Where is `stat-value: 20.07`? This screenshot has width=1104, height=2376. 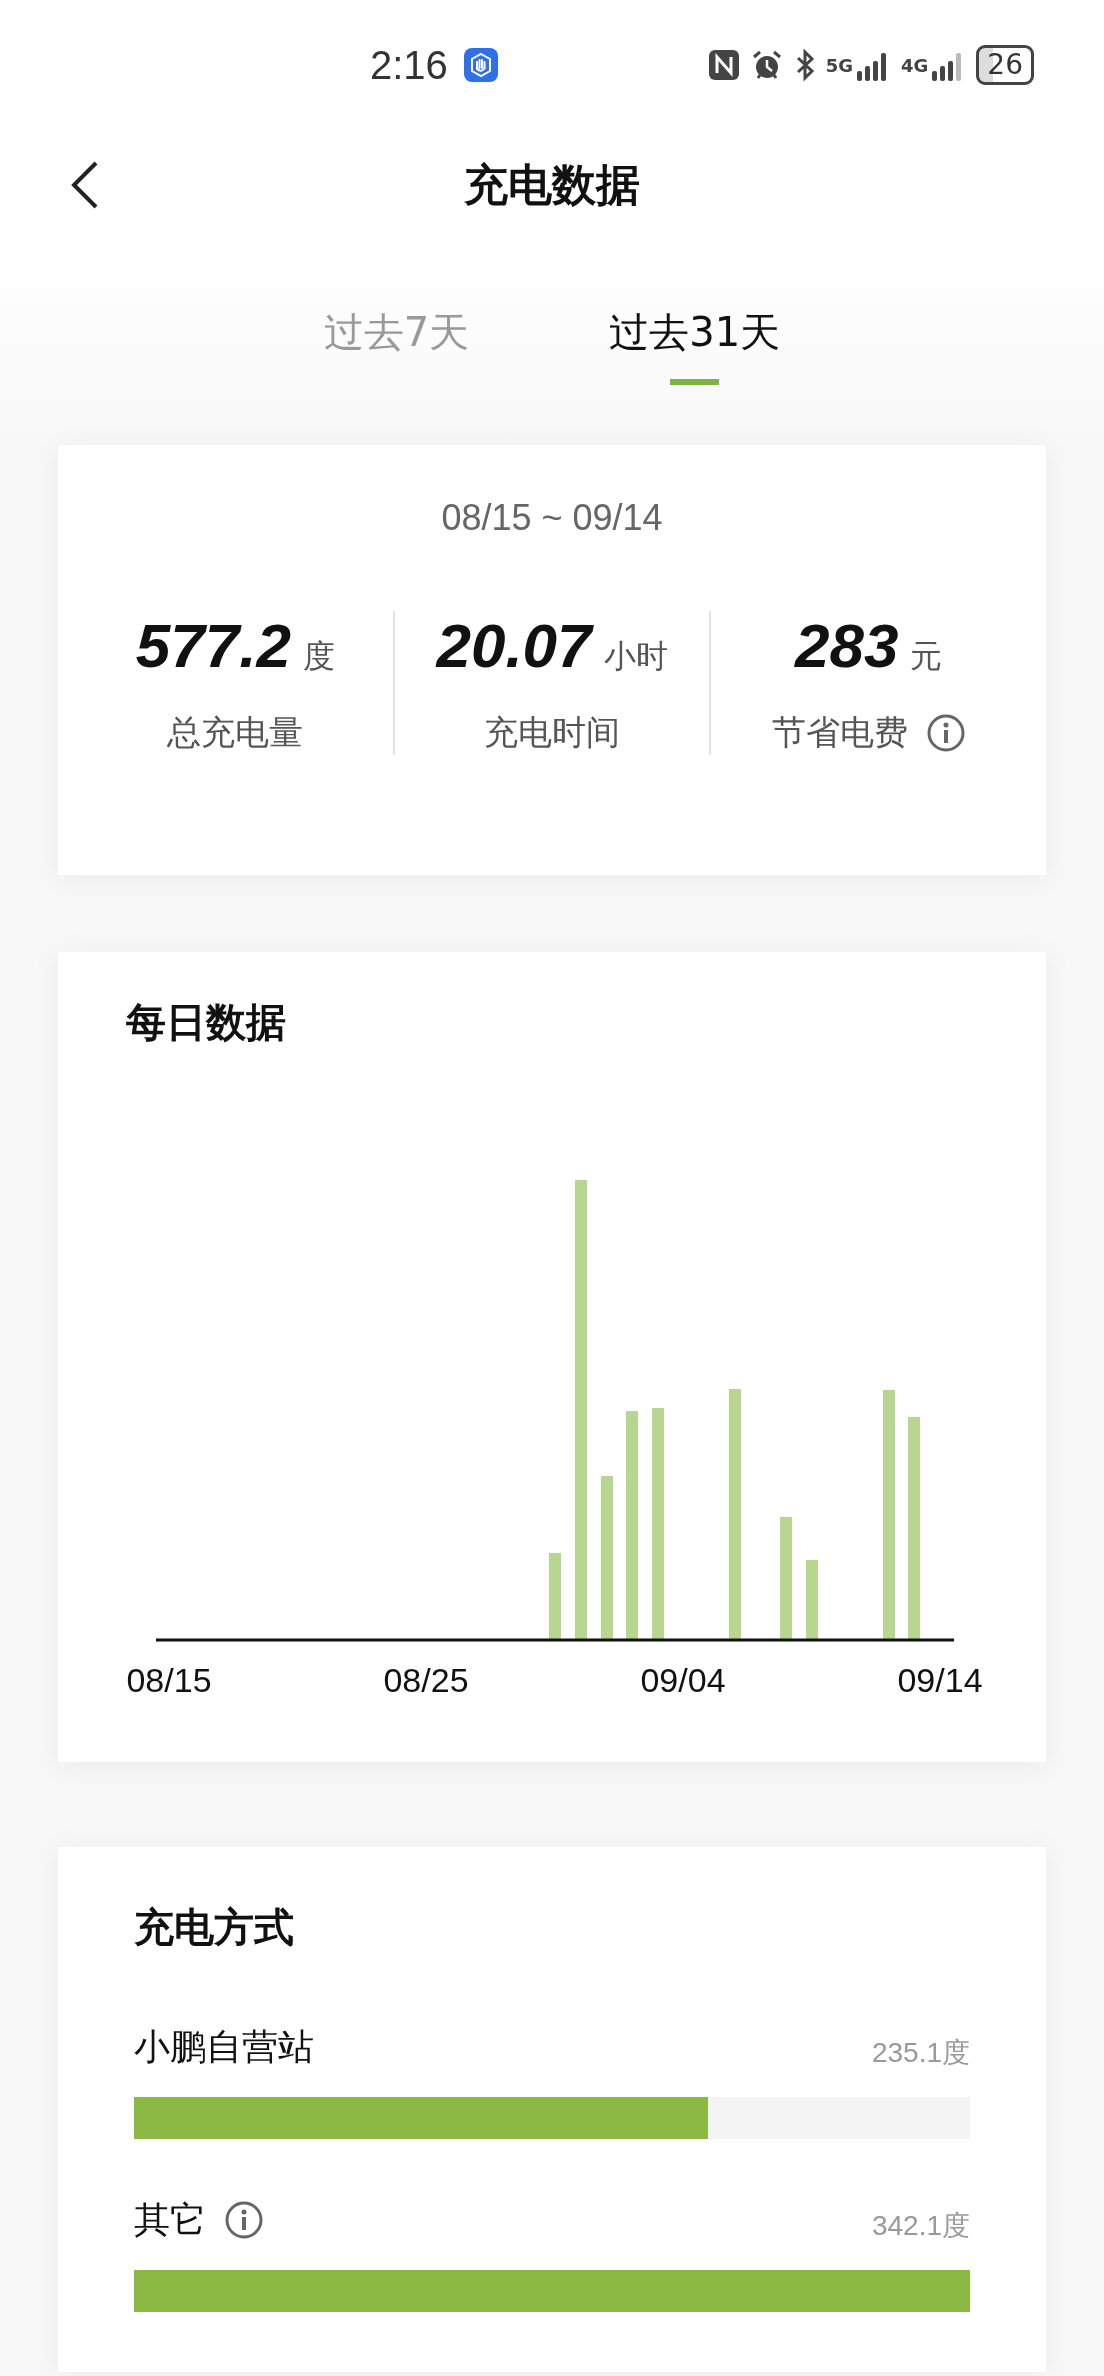
stat-value: 20.07 is located at coordinates (514, 646).